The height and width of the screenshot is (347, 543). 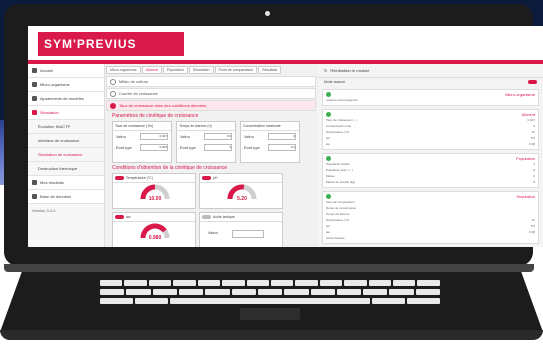 I want to click on laptop-edge, so click(x=271, y=335).